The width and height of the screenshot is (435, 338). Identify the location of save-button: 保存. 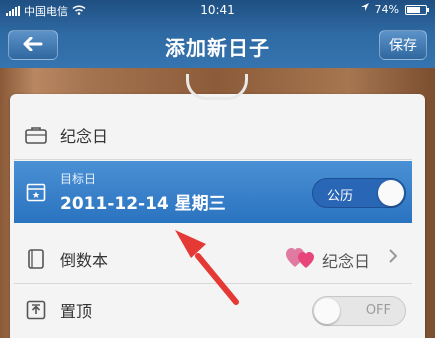
(403, 45).